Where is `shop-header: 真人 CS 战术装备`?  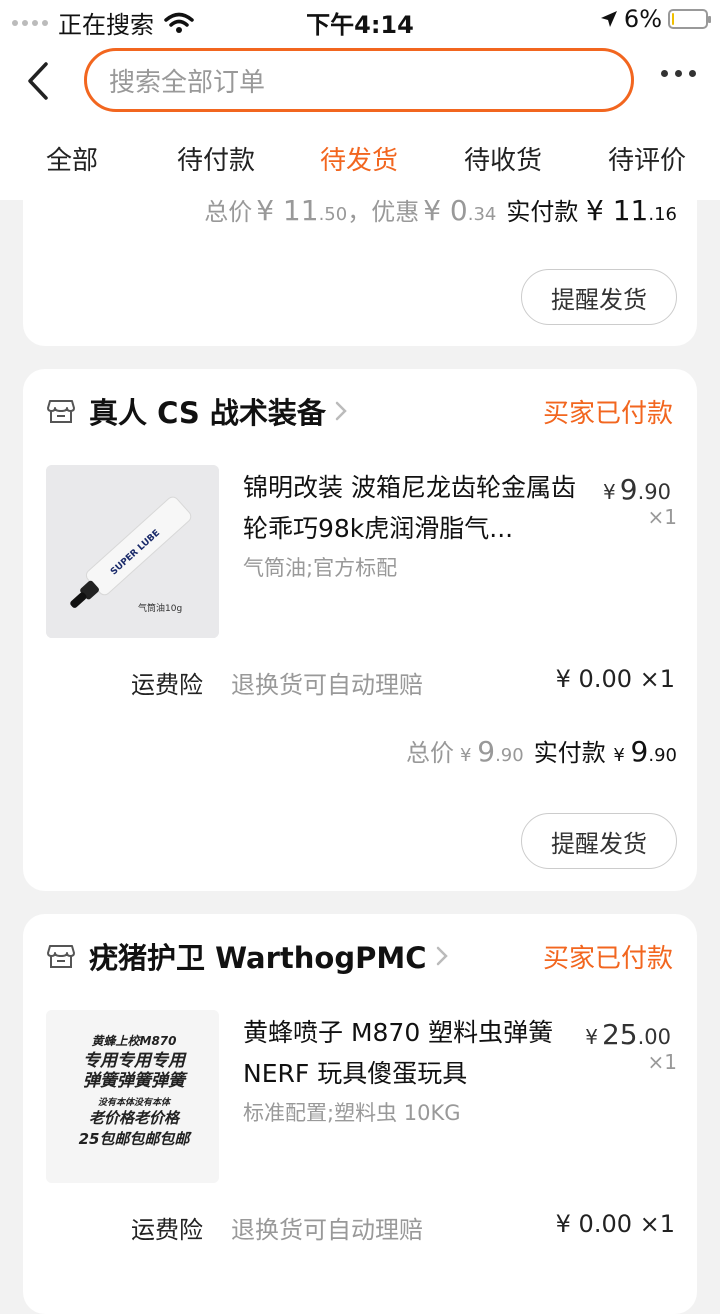
shop-header: 真人 CS 战术装备 is located at coordinates (197, 411).